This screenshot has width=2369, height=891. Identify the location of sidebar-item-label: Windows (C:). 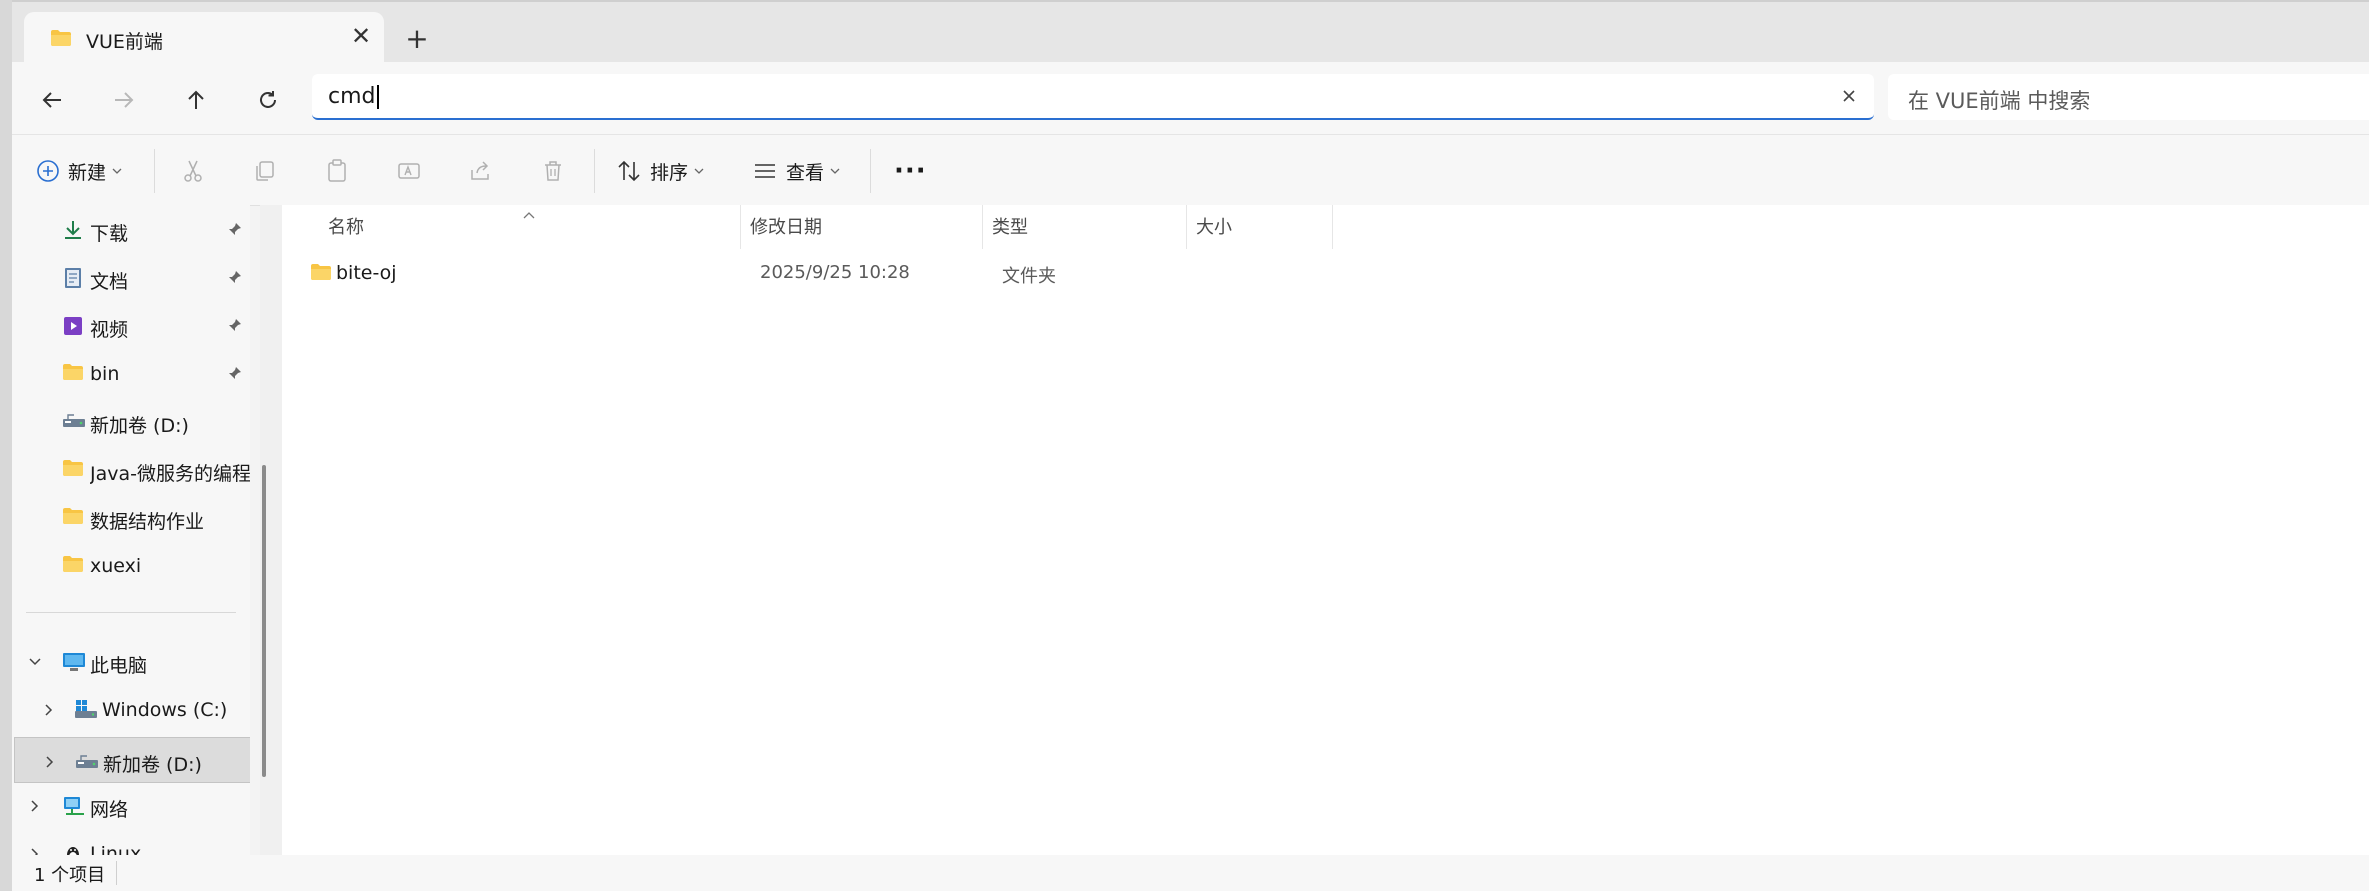
(165, 710).